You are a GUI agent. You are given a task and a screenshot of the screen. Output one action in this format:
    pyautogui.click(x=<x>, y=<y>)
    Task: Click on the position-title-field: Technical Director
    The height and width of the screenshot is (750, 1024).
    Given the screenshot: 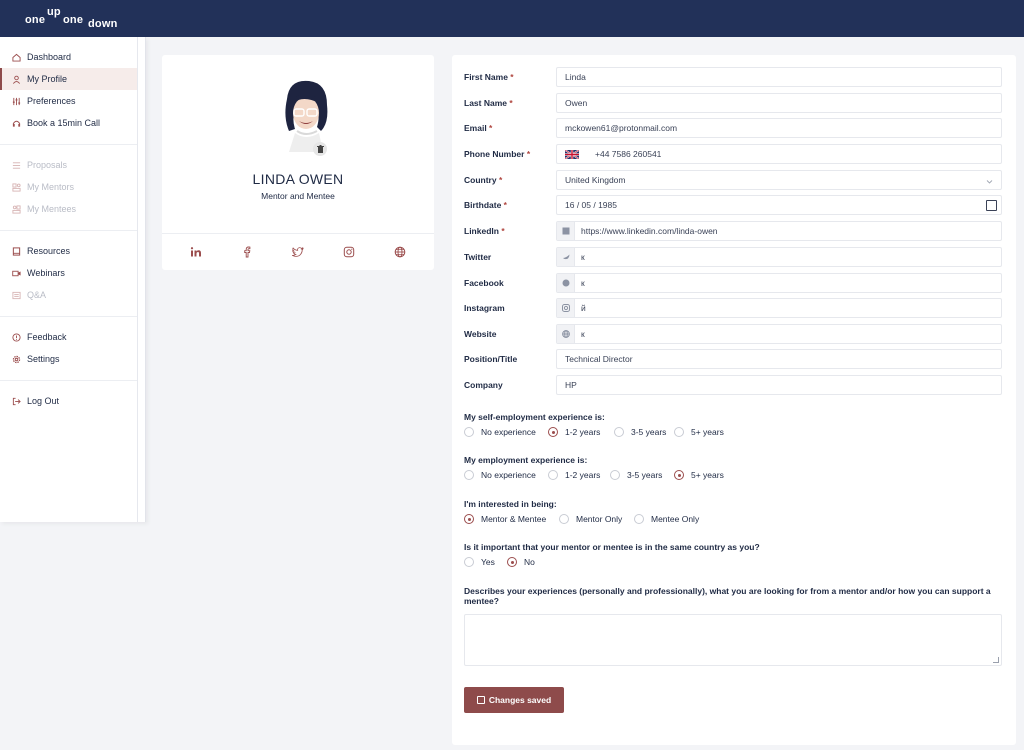 What is the action you would take?
    pyautogui.click(x=779, y=359)
    